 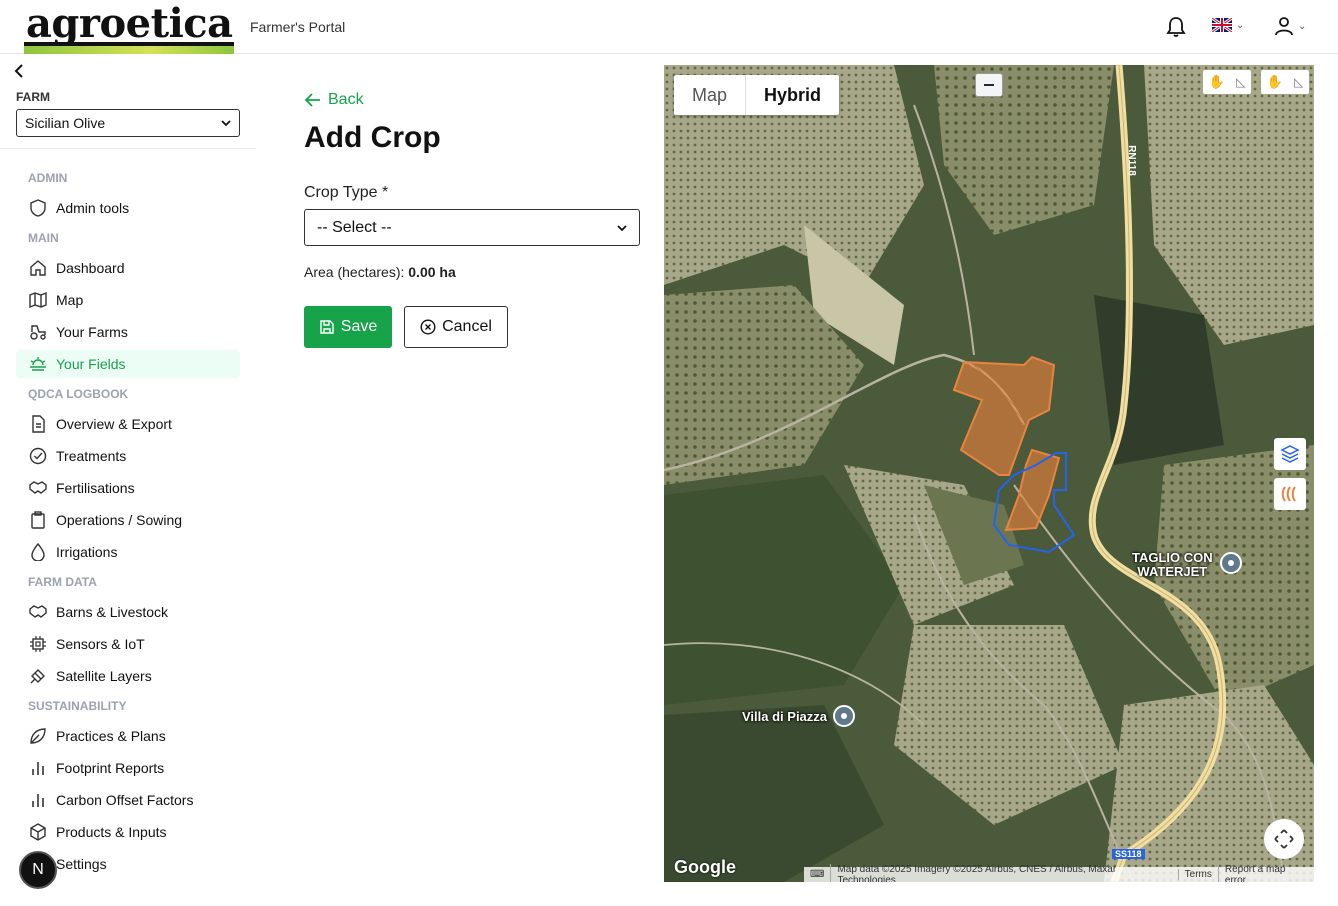 I want to click on sidebar-item-fertilisations: Fertilisations, so click(x=128, y=488).